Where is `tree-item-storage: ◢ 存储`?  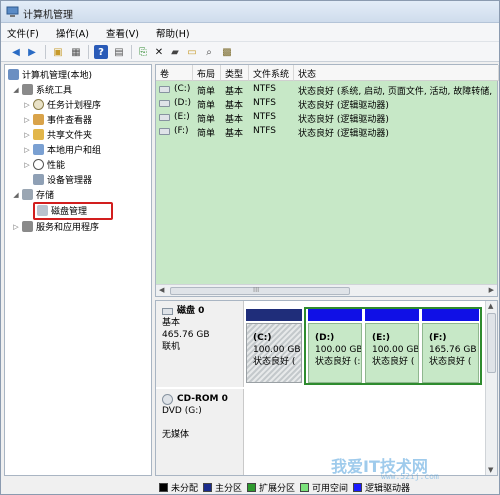 tree-item-storage: ◢ 存储 is located at coordinates (33, 194).